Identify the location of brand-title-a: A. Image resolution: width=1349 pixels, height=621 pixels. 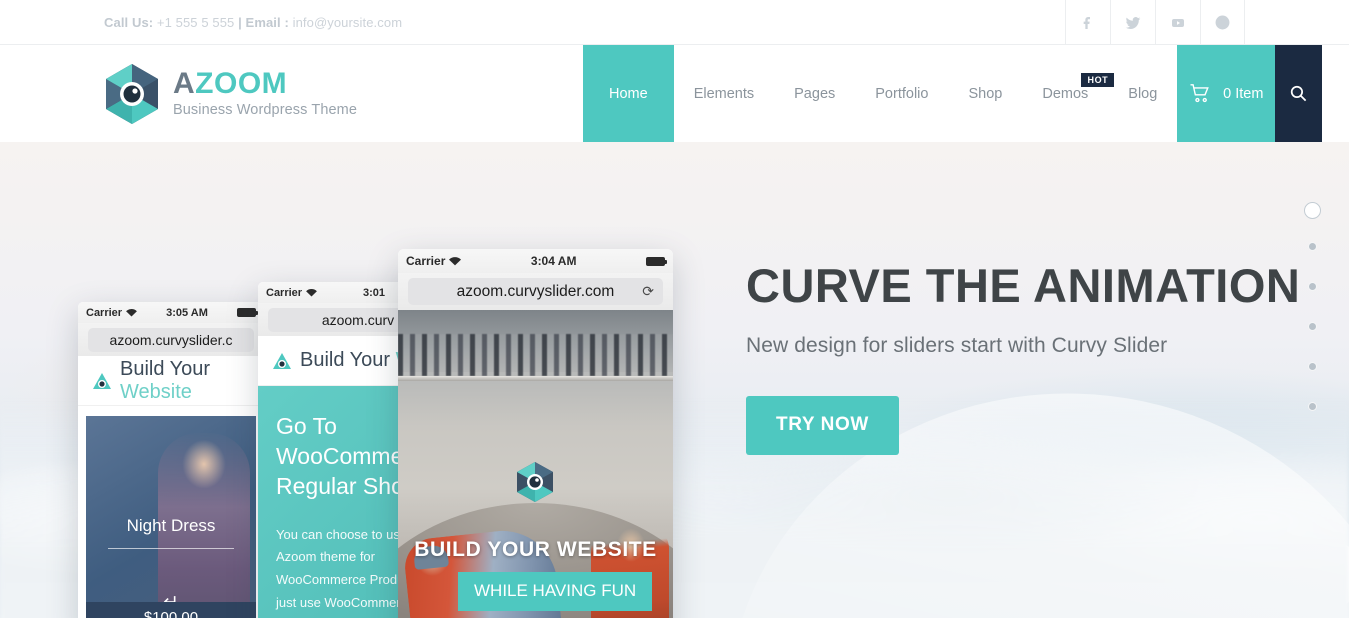
(184, 83).